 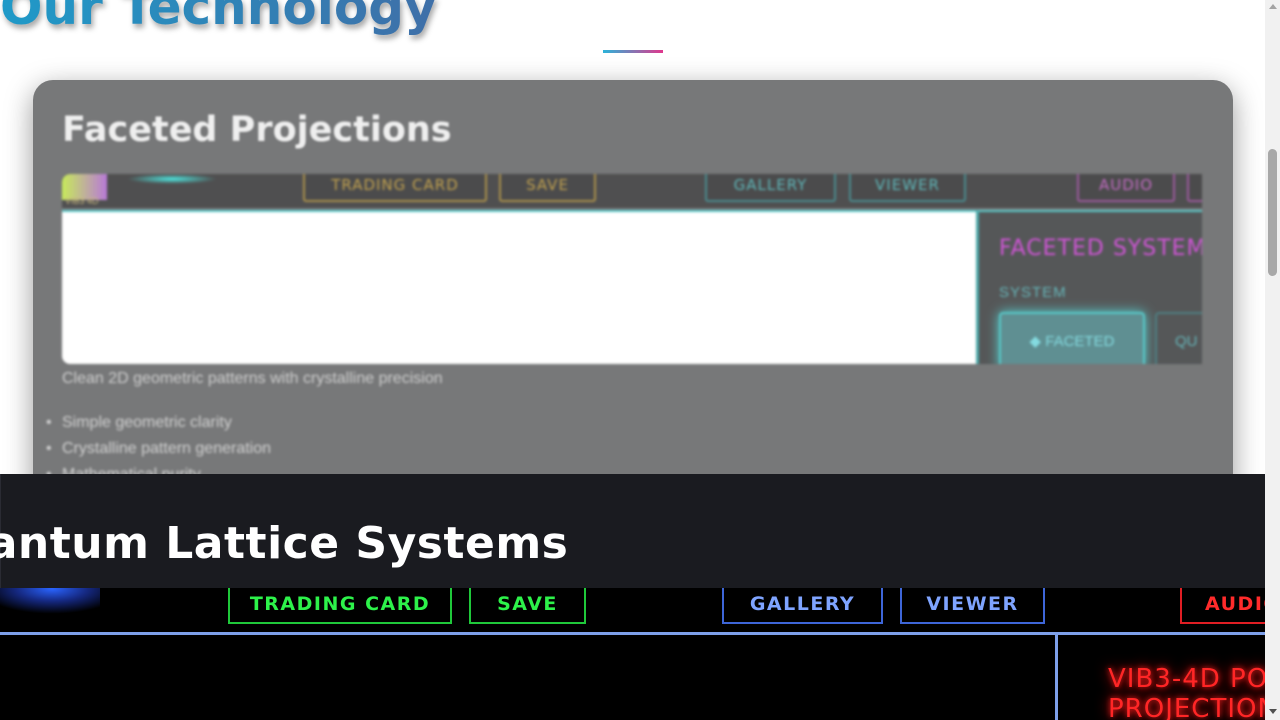 I want to click on system-label: SYSTEM, so click(x=1033, y=292).